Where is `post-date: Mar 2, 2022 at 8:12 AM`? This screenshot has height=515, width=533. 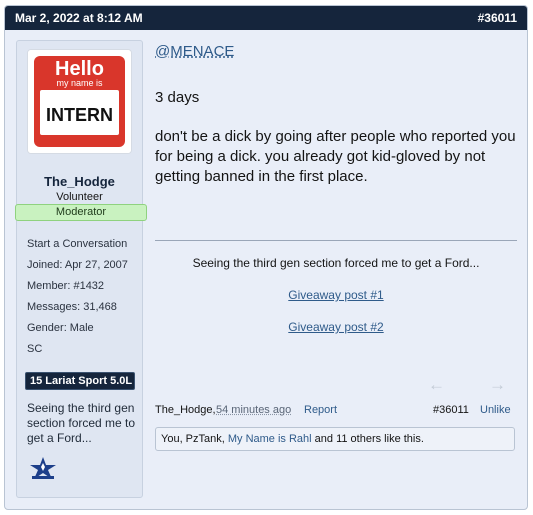 post-date: Mar 2, 2022 at 8:12 AM is located at coordinates (79, 18).